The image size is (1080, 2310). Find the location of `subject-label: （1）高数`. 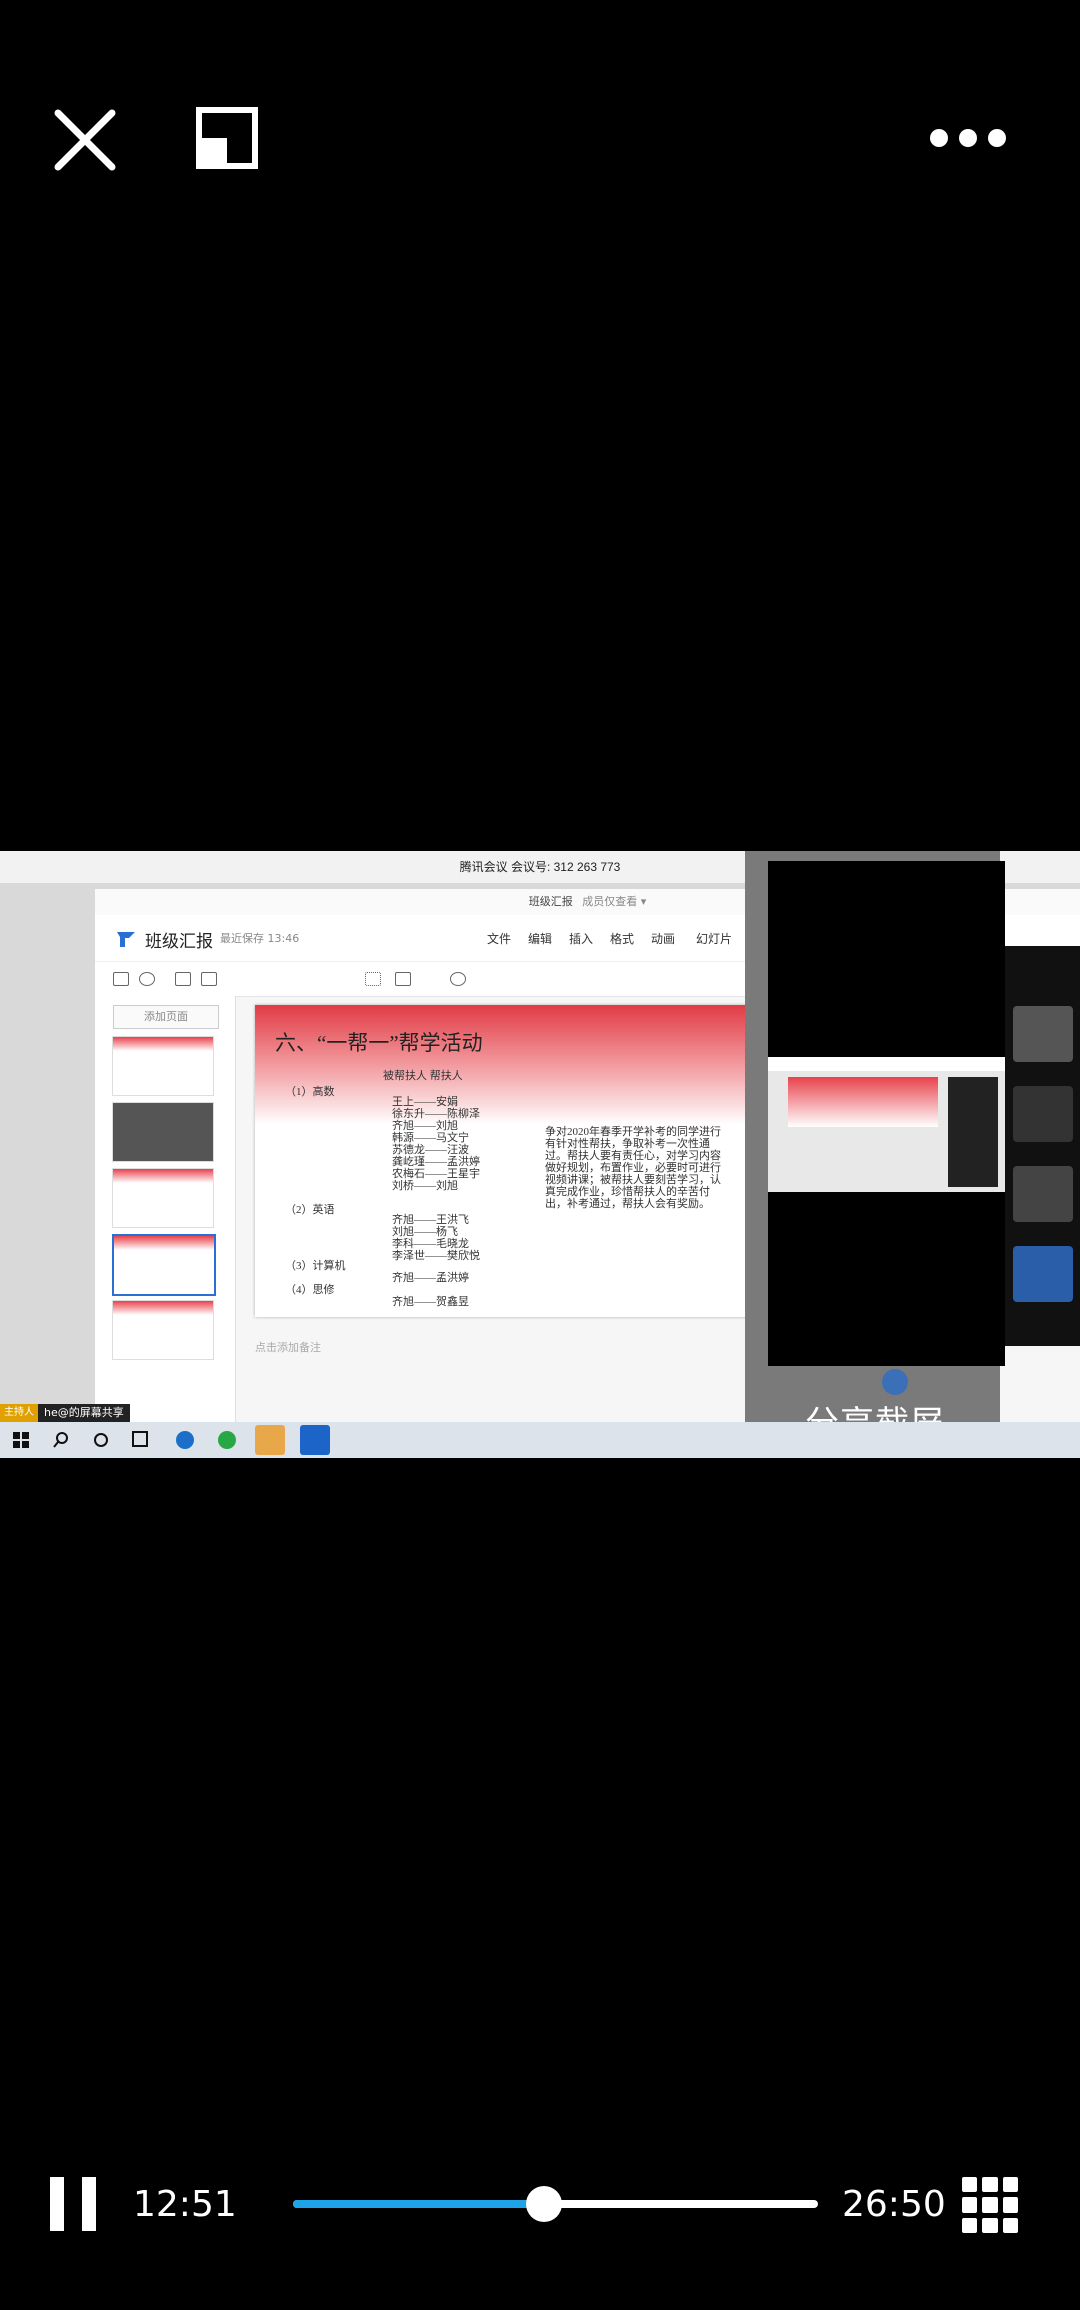

subject-label: （1）高数 is located at coordinates (310, 1092).